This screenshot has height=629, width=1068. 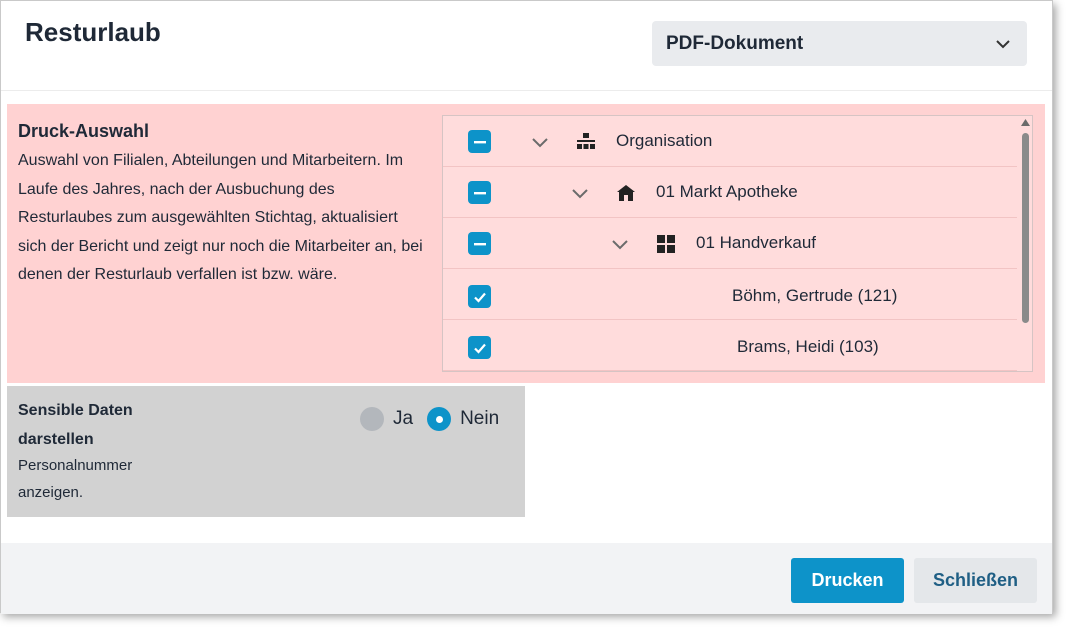 What do you see at coordinates (730, 294) in the screenshot?
I see `tree-row-employee: Böhm, Gertrude (121)` at bounding box center [730, 294].